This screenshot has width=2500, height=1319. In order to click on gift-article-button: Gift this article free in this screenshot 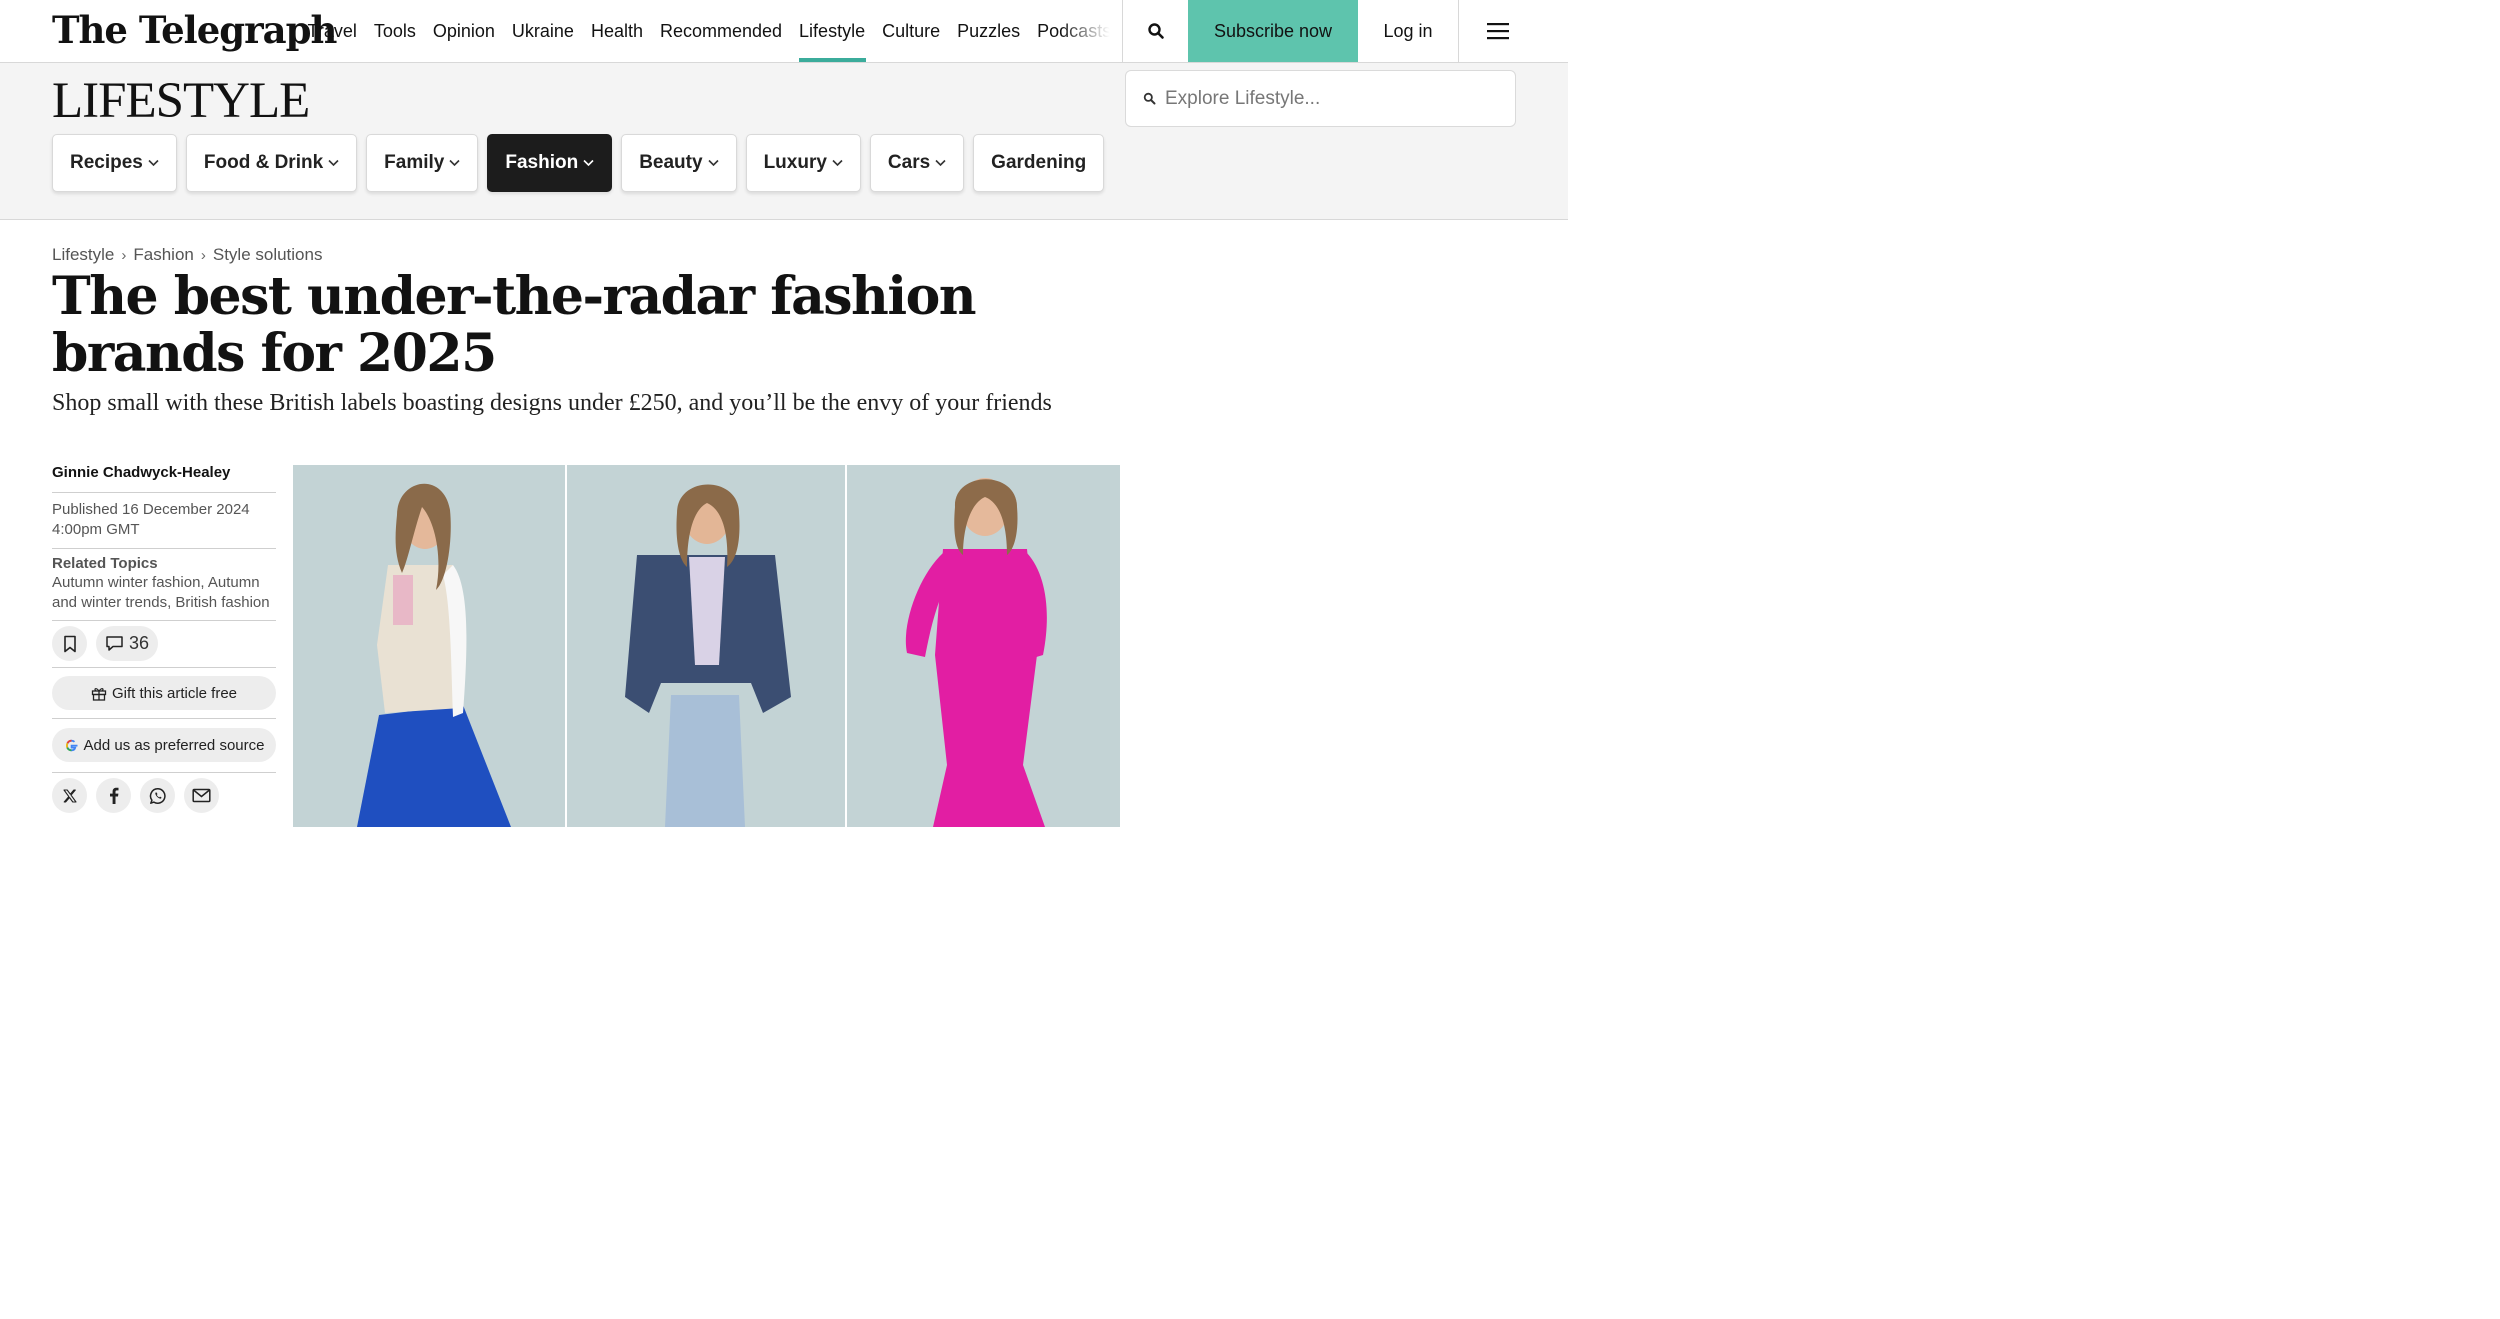, I will do `click(164, 693)`.